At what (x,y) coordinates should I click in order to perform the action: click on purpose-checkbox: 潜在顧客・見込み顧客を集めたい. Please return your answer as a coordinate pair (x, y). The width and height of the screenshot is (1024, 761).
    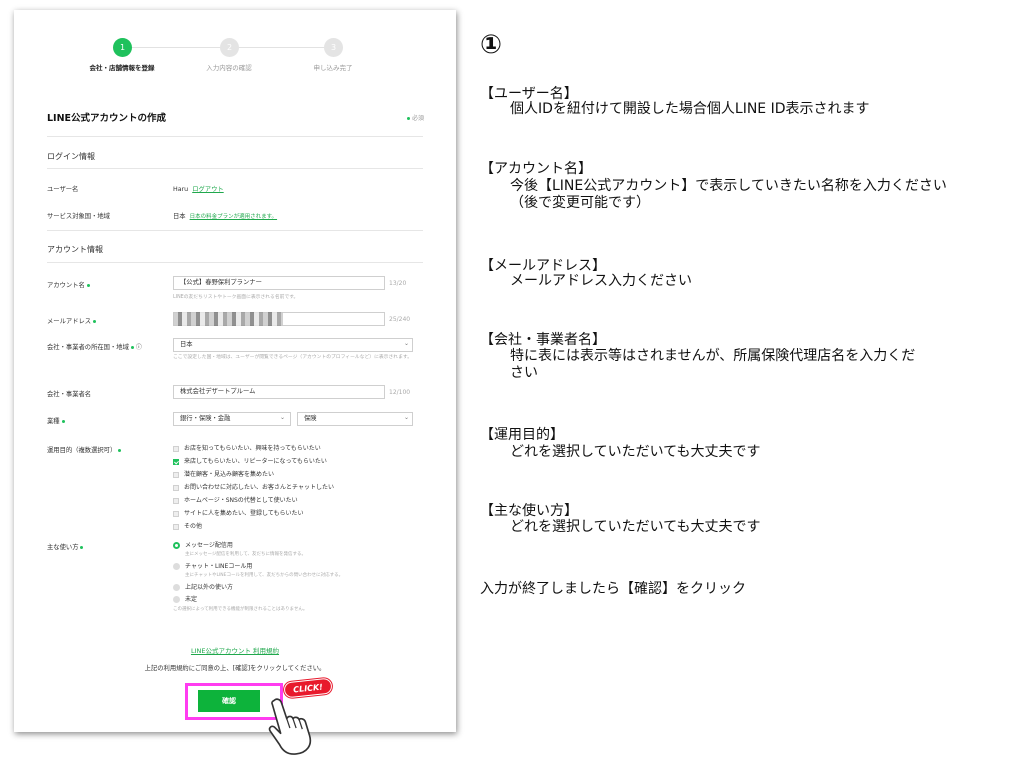
    Looking at the image, I should click on (223, 473).